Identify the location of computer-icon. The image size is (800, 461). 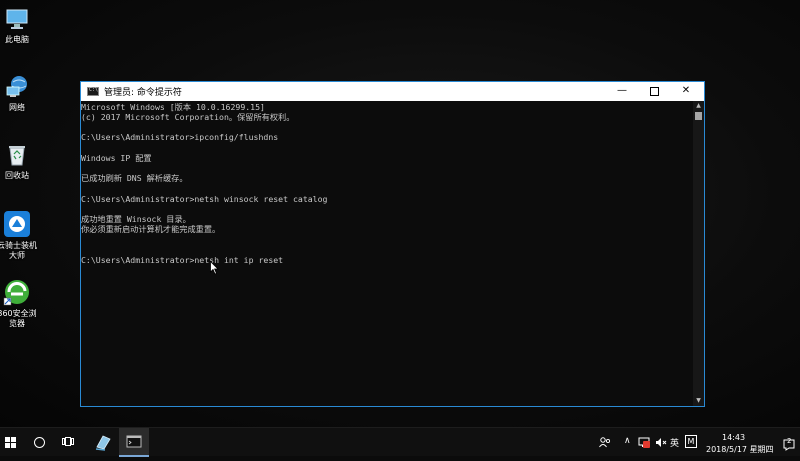
(17, 19).